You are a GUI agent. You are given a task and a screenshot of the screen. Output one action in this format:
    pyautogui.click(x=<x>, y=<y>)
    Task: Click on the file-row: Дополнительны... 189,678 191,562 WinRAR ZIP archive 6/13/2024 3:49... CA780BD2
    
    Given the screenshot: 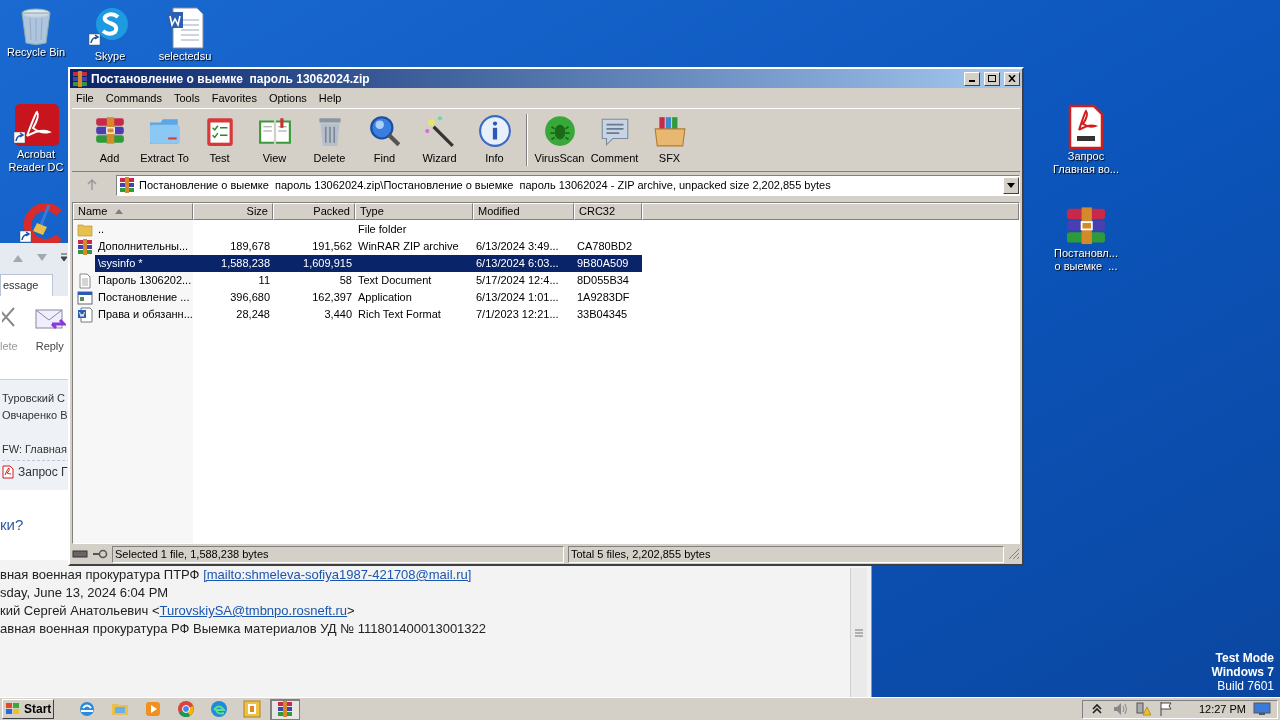 What is the action you would take?
    pyautogui.click(x=368, y=246)
    